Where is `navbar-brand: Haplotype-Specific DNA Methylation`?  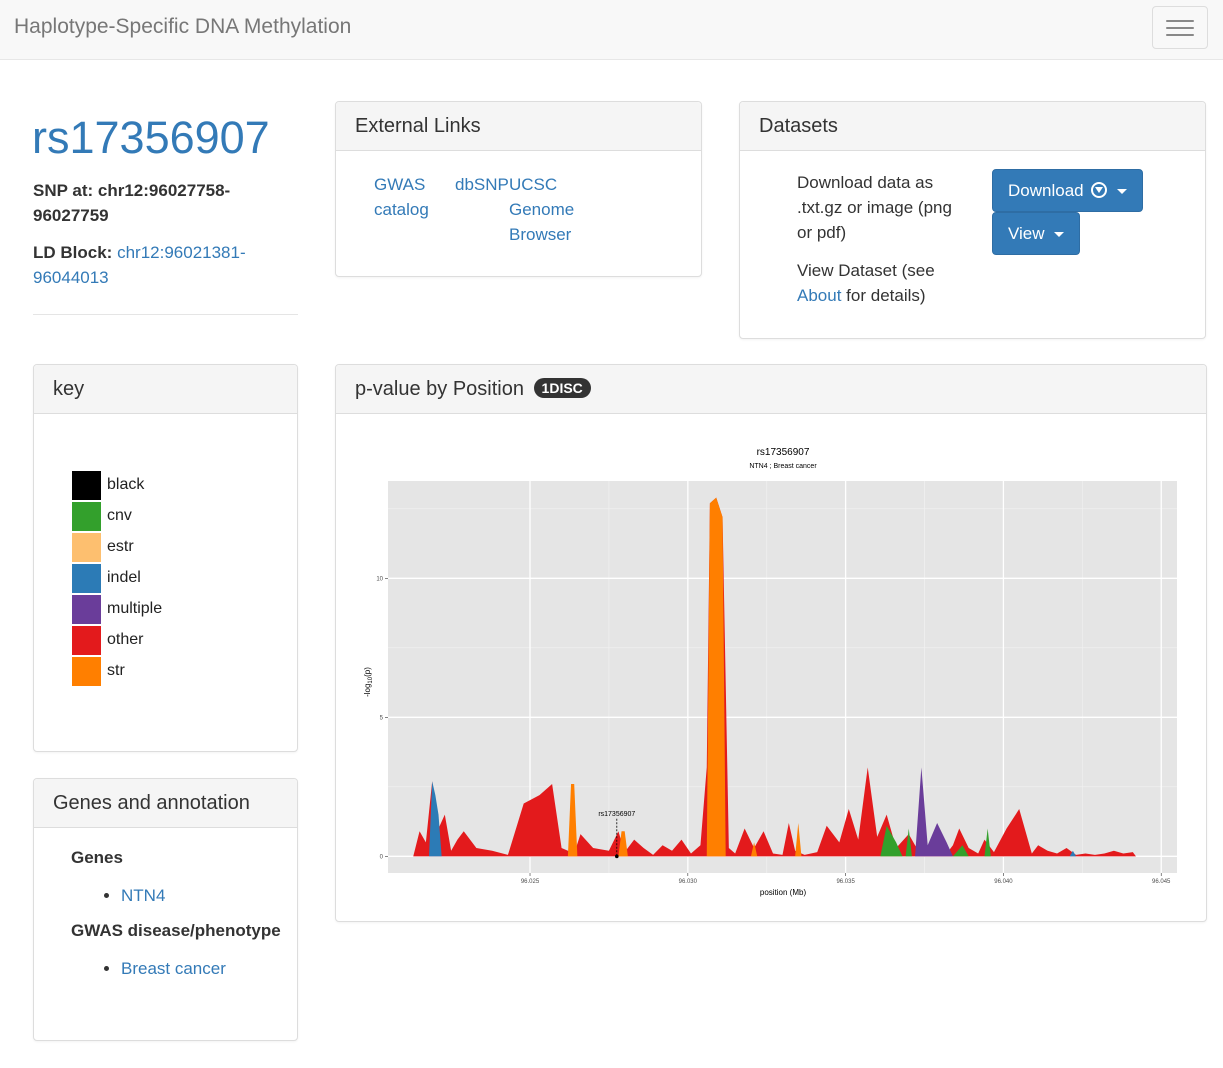 navbar-brand: Haplotype-Specific DNA Methylation is located at coordinates (182, 27).